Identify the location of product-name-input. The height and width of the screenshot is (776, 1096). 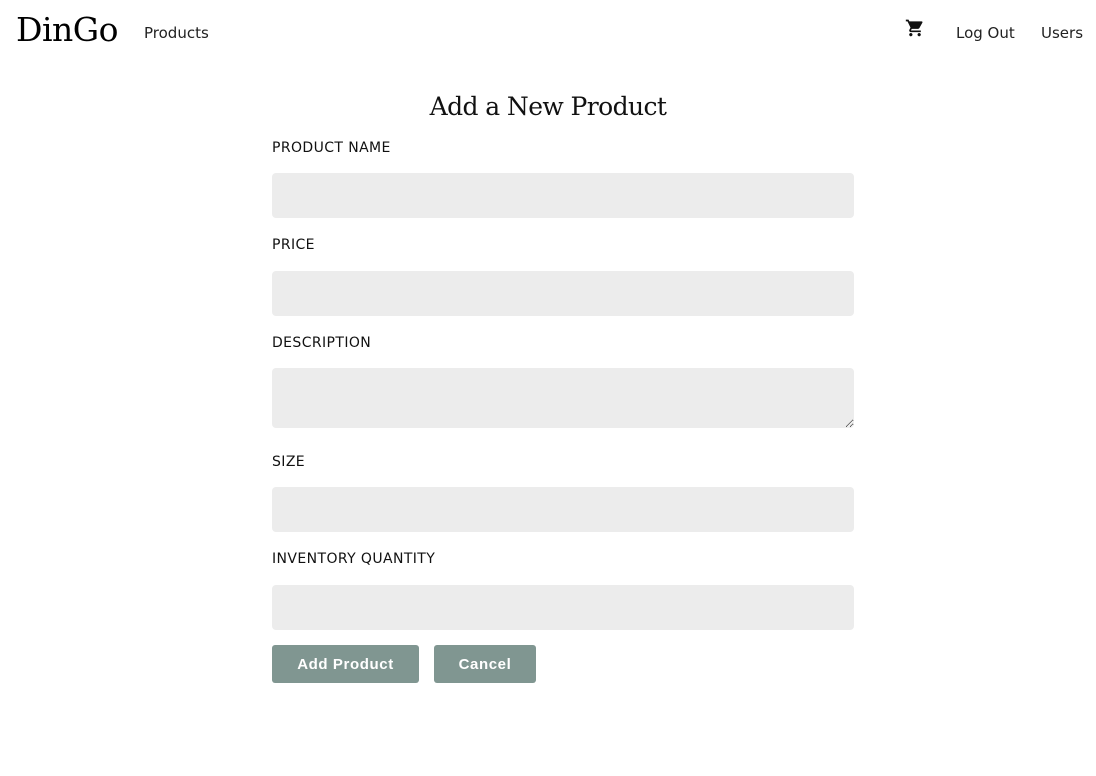
(563, 195).